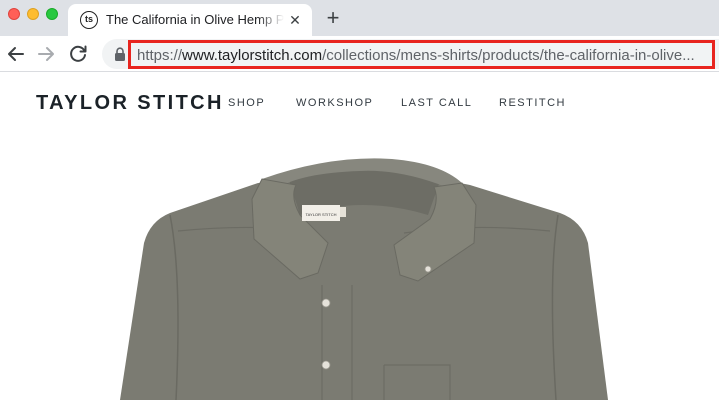 This screenshot has width=719, height=400. Describe the element at coordinates (130, 103) in the screenshot. I see `site-logo: TAYLOR STITCH` at that location.